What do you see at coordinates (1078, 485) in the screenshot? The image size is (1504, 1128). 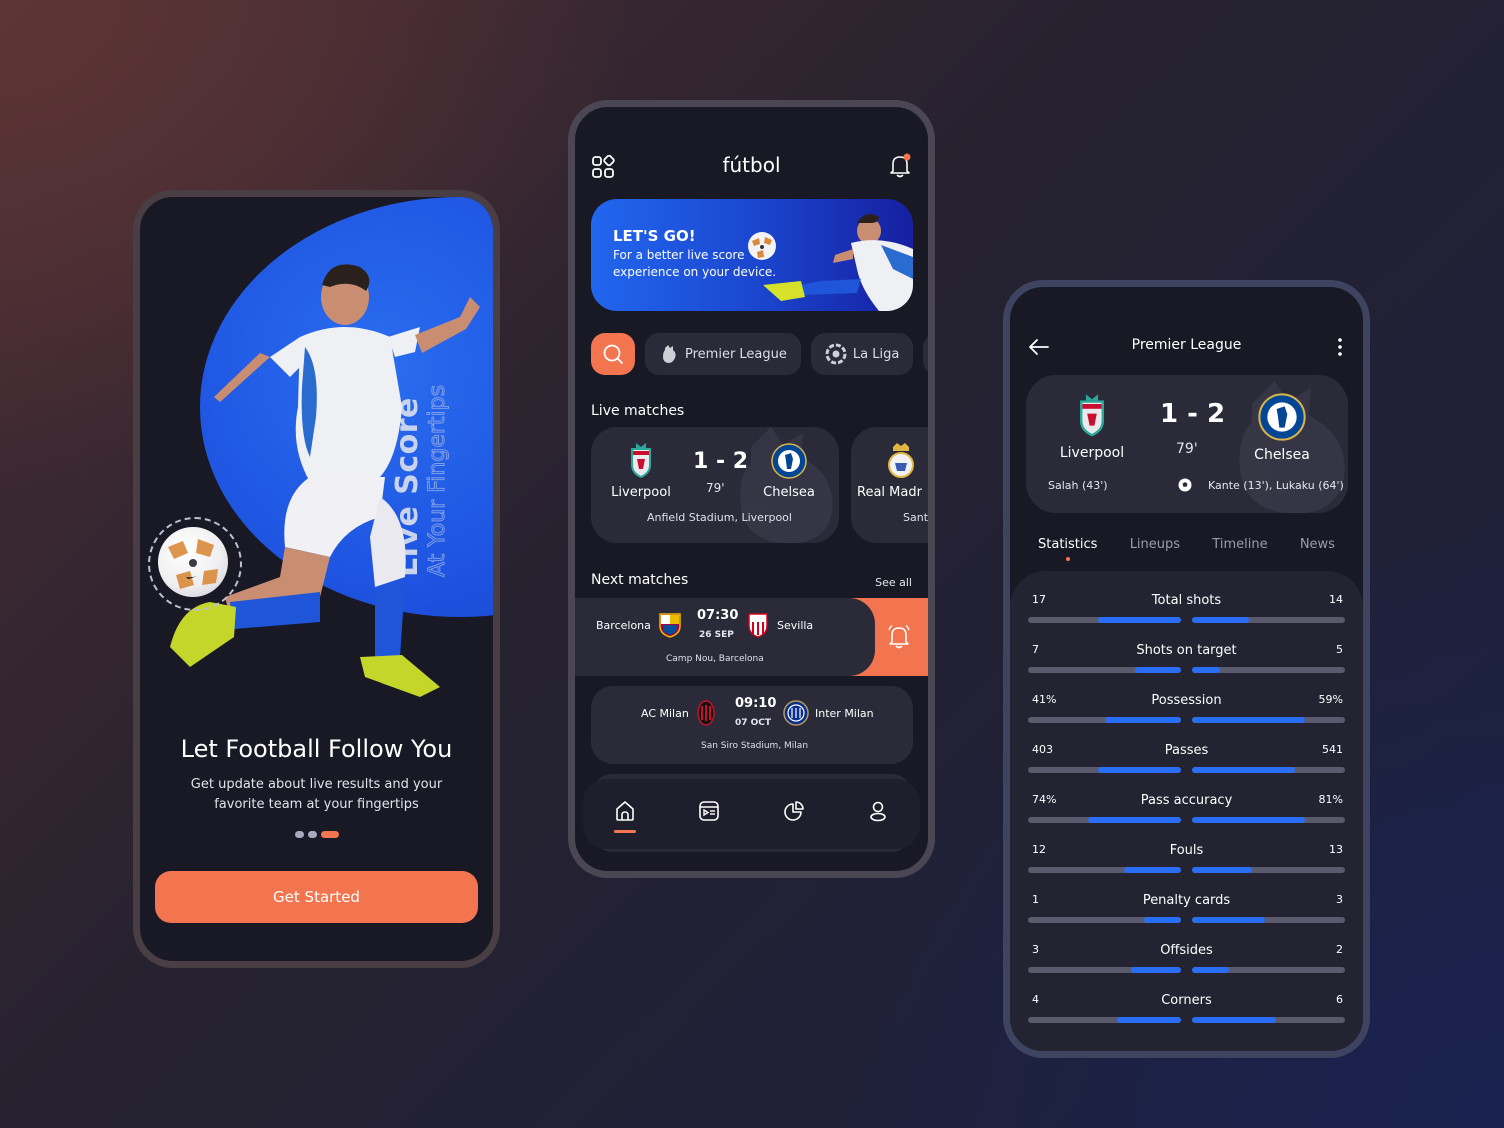 I see `home-scorers: Salah (43')` at bounding box center [1078, 485].